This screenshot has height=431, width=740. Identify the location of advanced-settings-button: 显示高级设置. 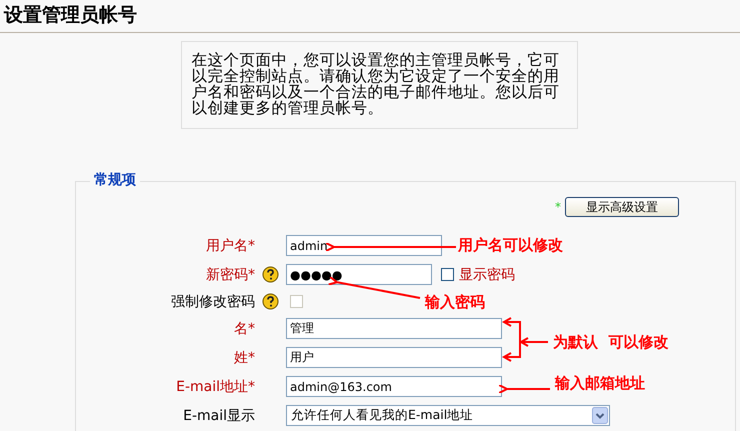
(622, 207).